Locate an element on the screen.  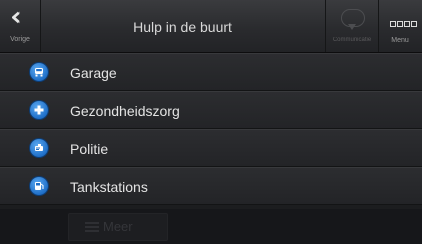
list-item-label: Politie is located at coordinates (89, 149).